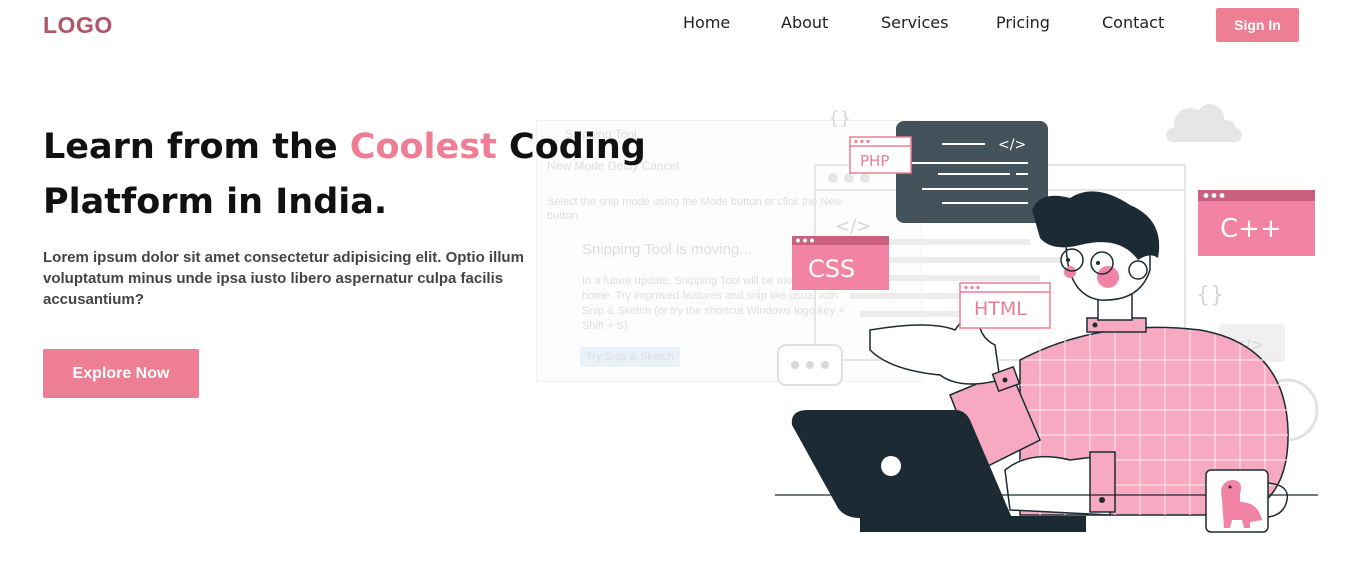 The height and width of the screenshot is (577, 1346). I want to click on braces-icon: {}, so click(839, 118).